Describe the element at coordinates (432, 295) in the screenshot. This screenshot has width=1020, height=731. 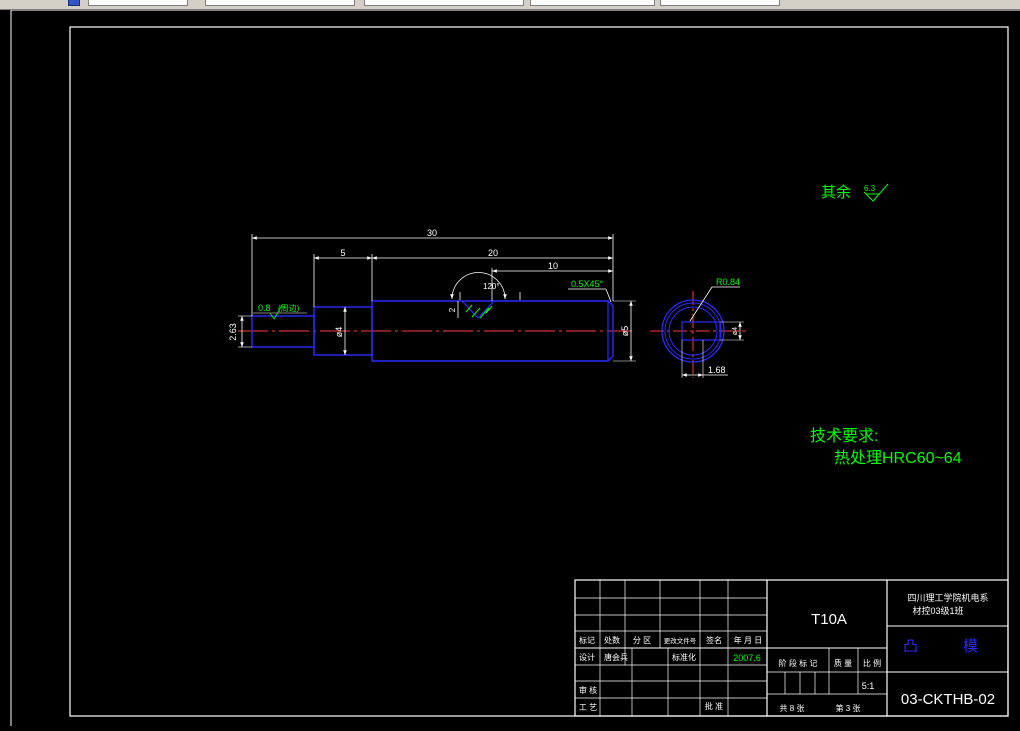
I see `dimensions: 30 5 20 10 0.5X45° 120° 2 0.8 (周边) 2.63` at that location.